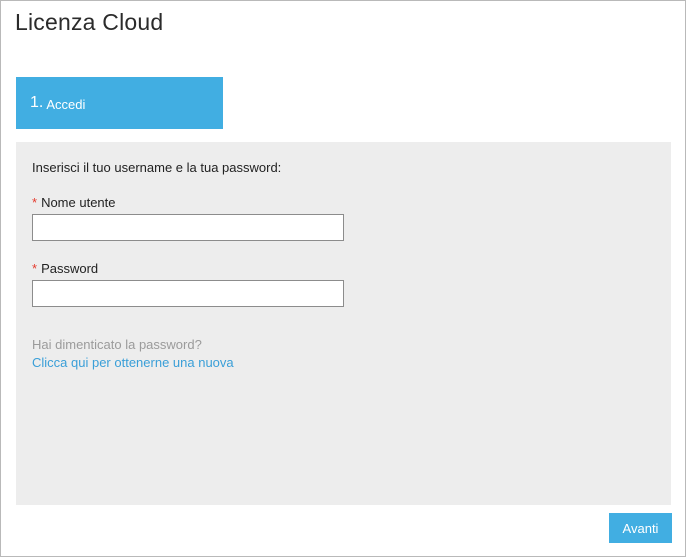 This screenshot has height=557, width=686. I want to click on password-label: * Password, so click(65, 268).